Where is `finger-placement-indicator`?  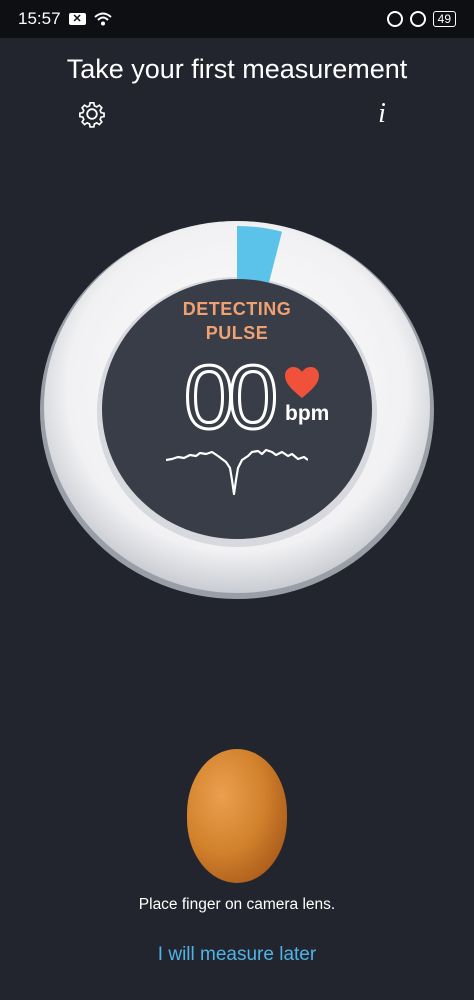
finger-placement-indicator is located at coordinates (237, 816).